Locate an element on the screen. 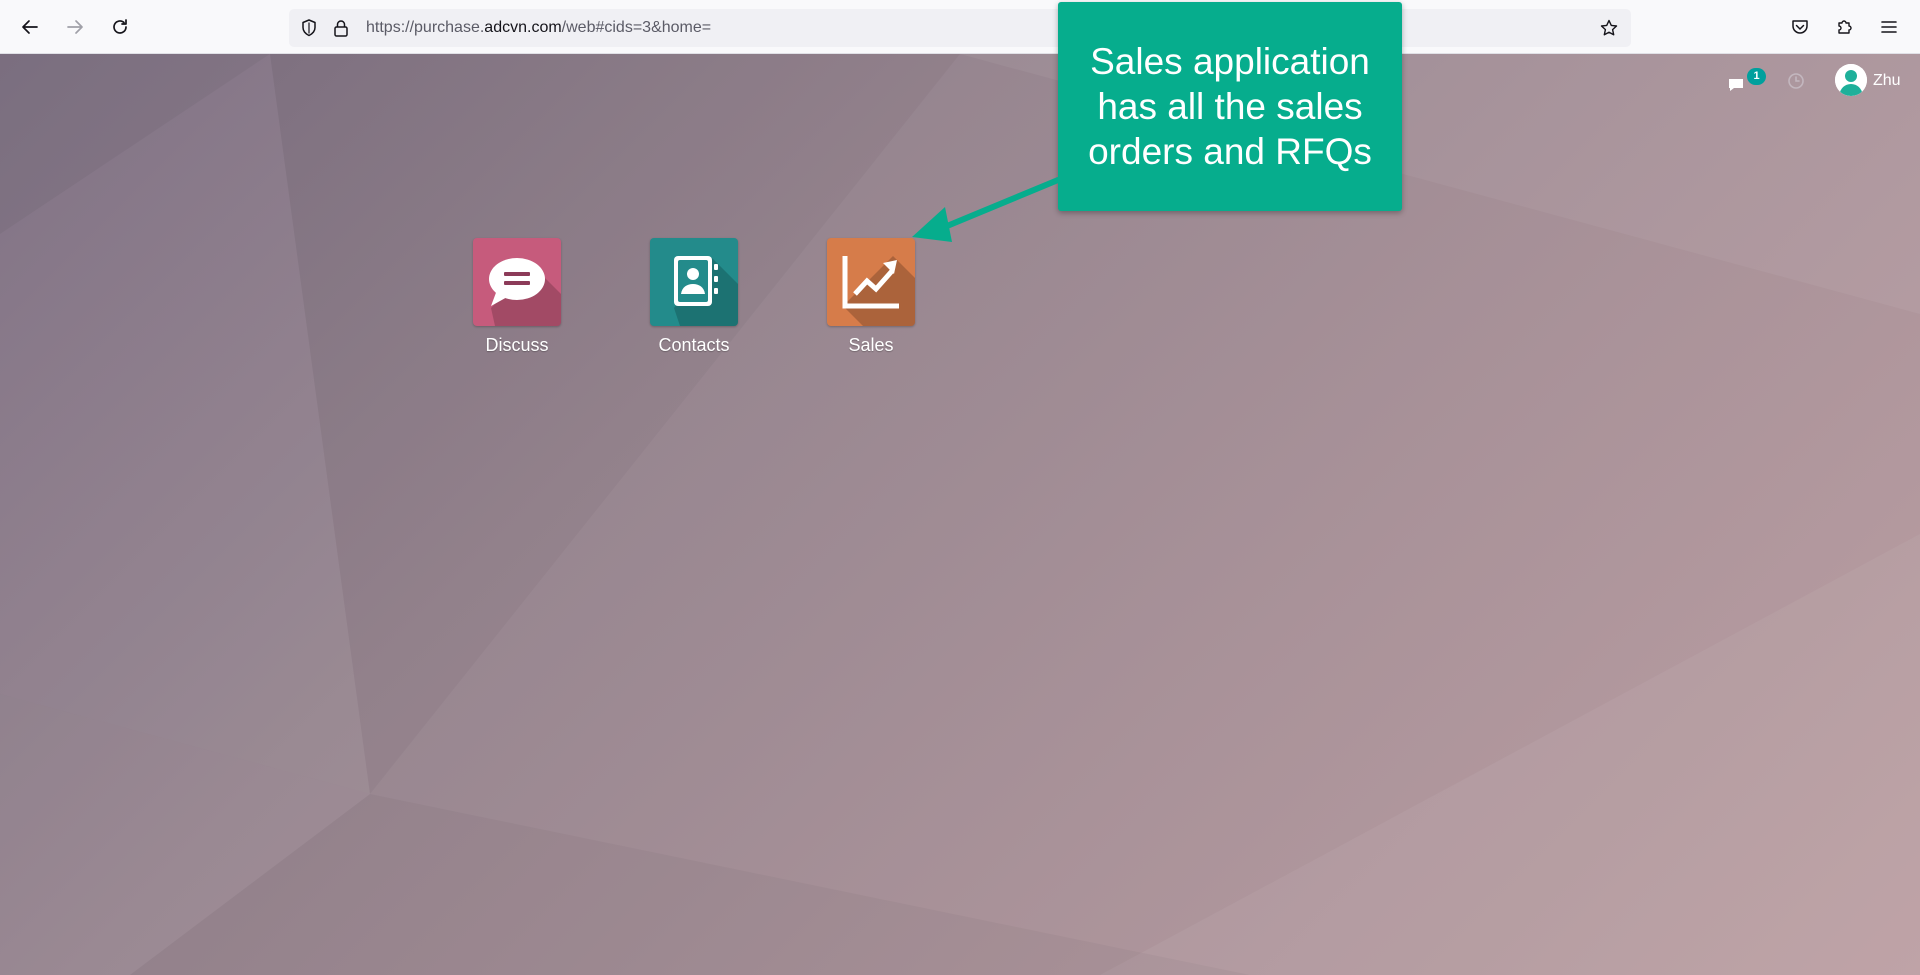 Image resolution: width=1920 pixels, height=975 pixels. lock-icon is located at coordinates (341, 28).